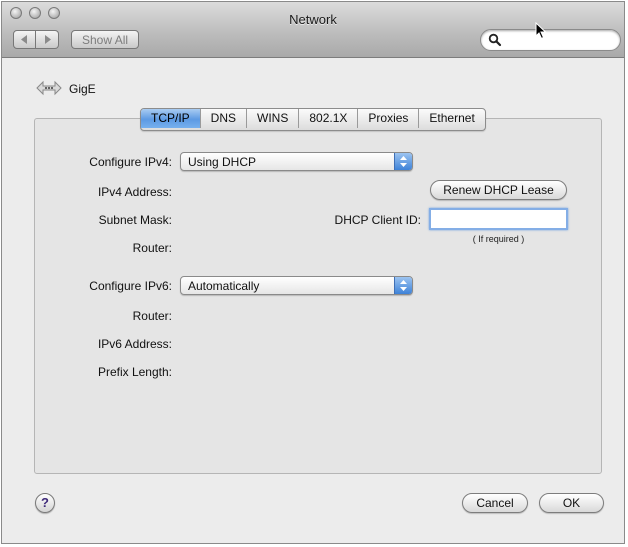 The image size is (628, 547). I want to click on ipv4-address-label: IPv4 Address:, so click(134, 192).